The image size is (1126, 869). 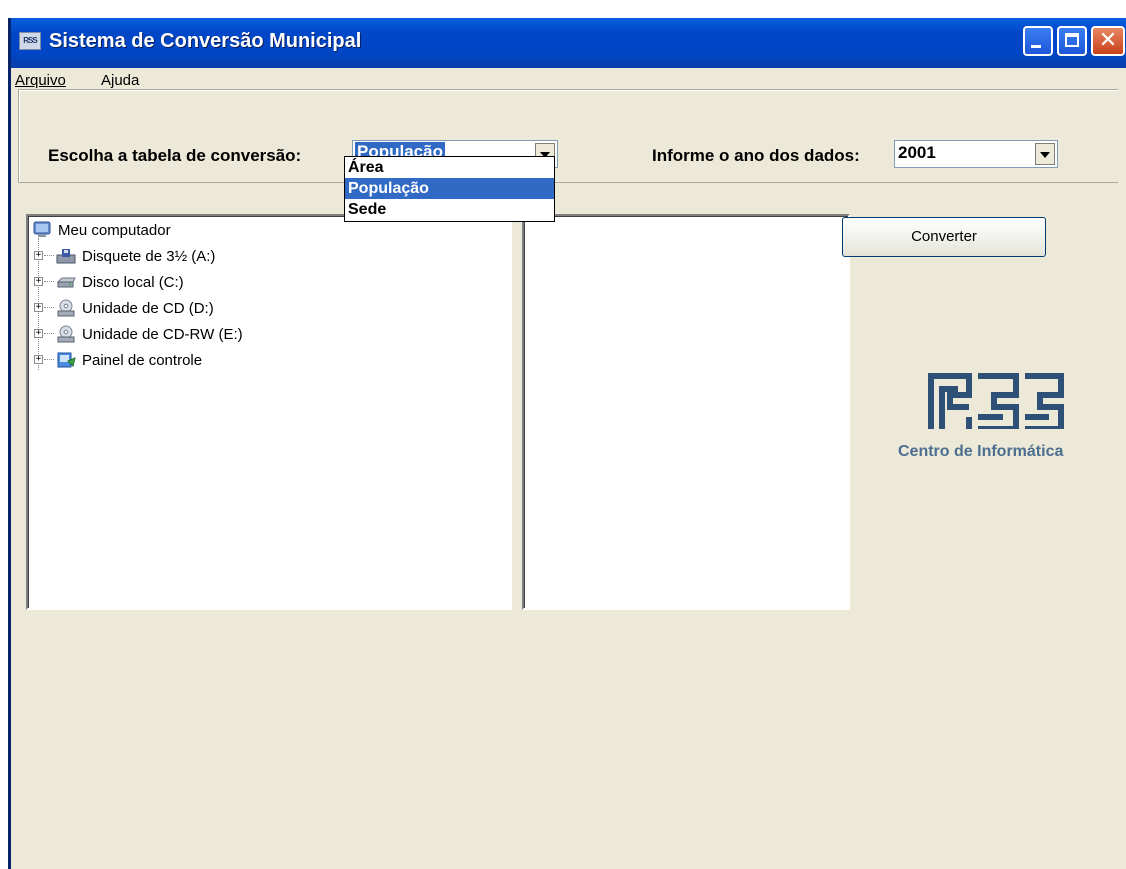 I want to click on dropdown-option-area: Área, so click(x=449, y=167).